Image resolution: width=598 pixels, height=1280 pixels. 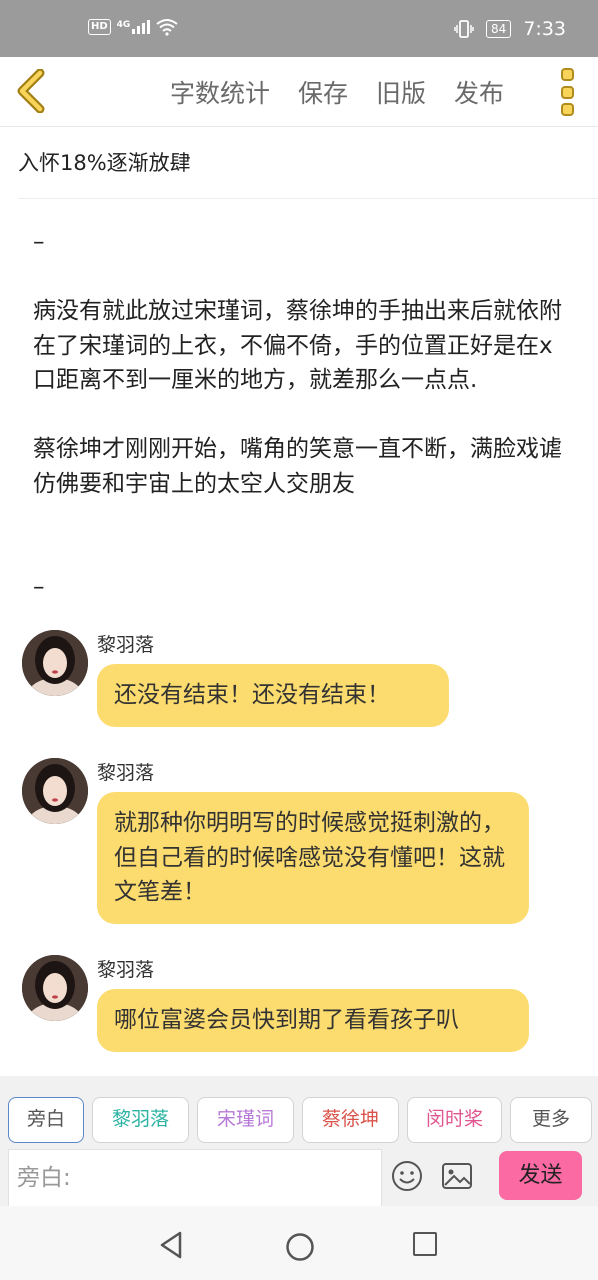 I want to click on vibrate-icon, so click(x=464, y=29).